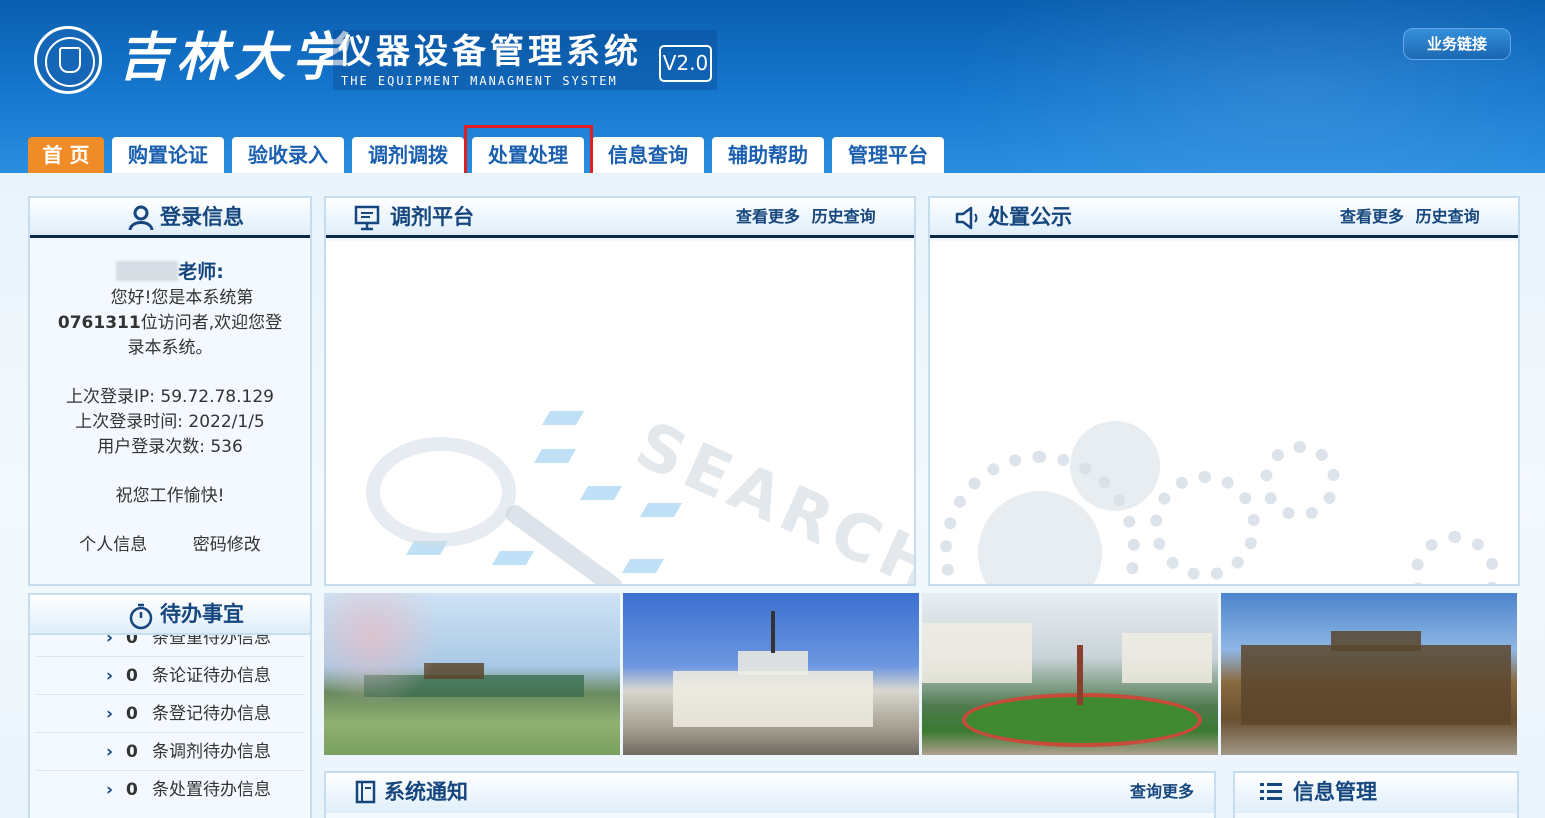 The image size is (1545, 818). Describe the element at coordinates (234, 57) in the screenshot. I see `university-name: 吉林大学` at that location.